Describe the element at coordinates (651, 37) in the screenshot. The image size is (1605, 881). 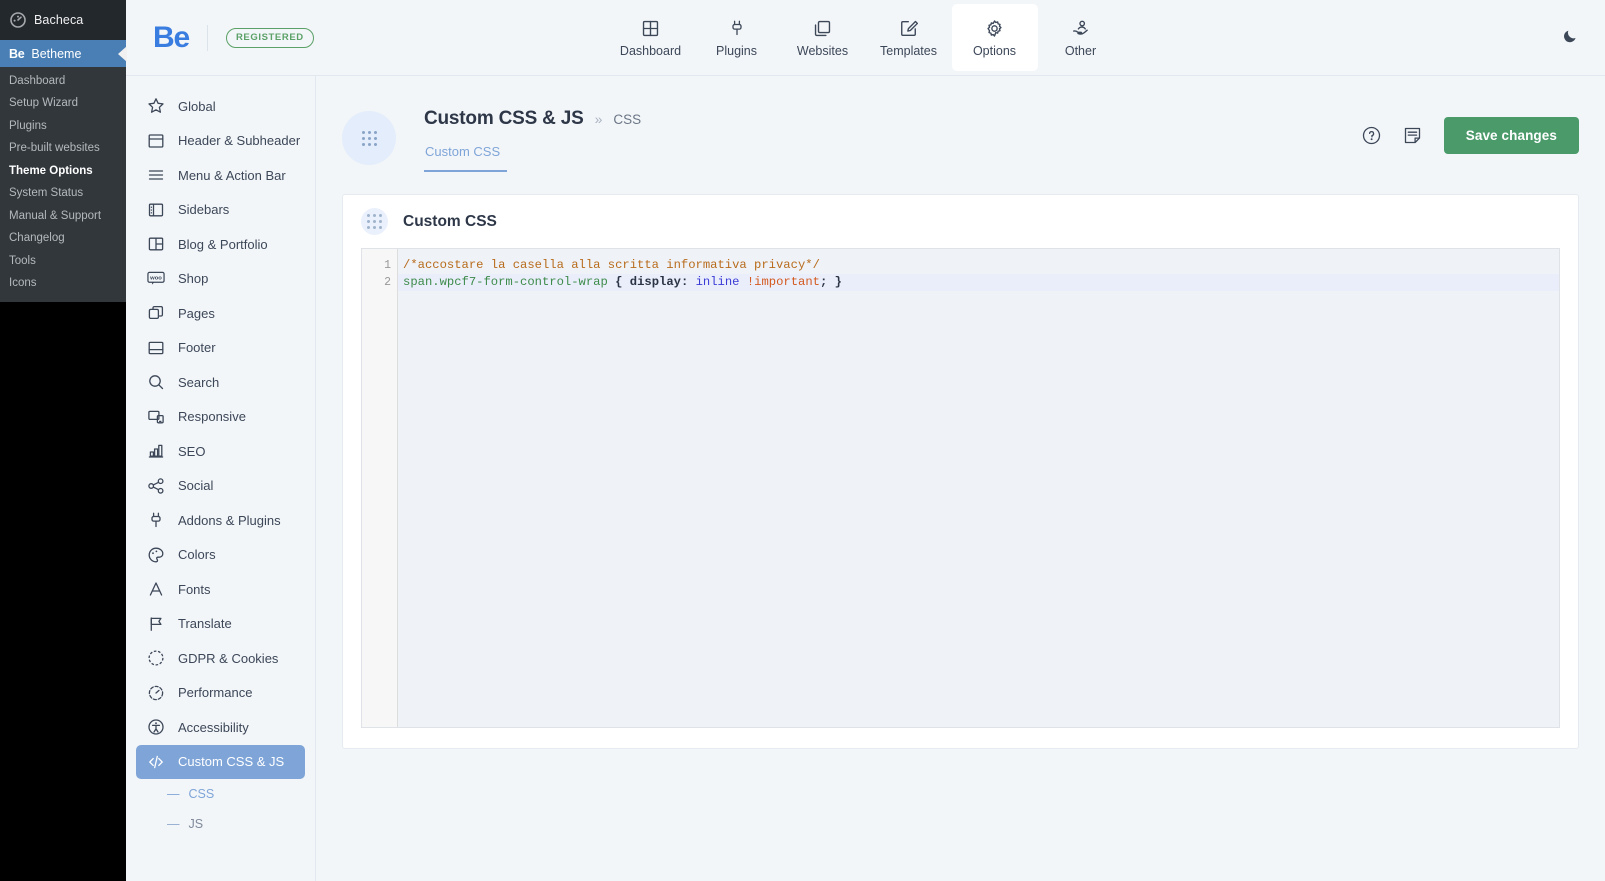
I see `topnav-item-dashboard: Dashboard` at that location.